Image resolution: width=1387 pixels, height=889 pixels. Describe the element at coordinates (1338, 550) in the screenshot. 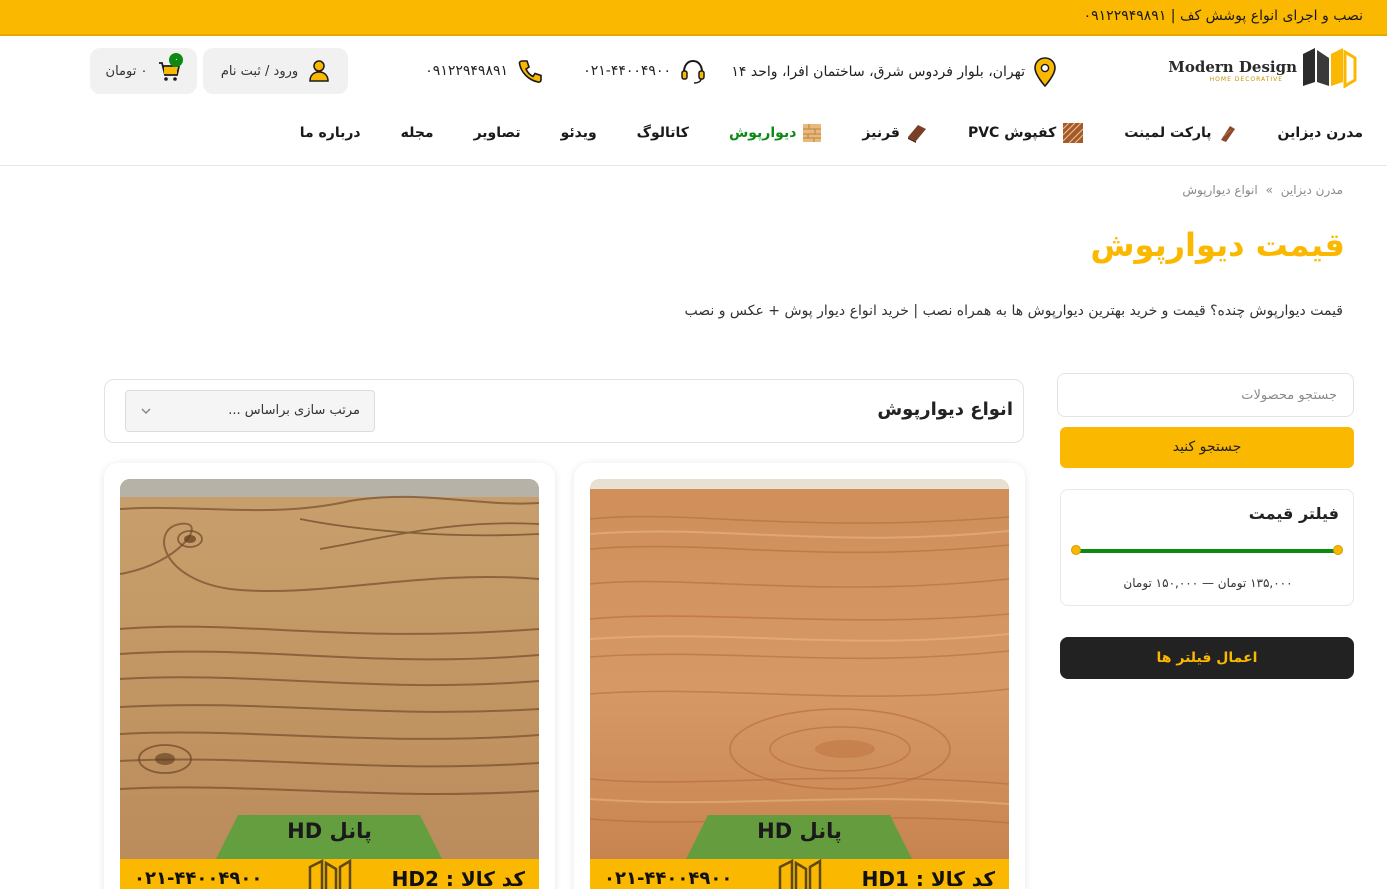

I see `price-range-max-handle` at that location.